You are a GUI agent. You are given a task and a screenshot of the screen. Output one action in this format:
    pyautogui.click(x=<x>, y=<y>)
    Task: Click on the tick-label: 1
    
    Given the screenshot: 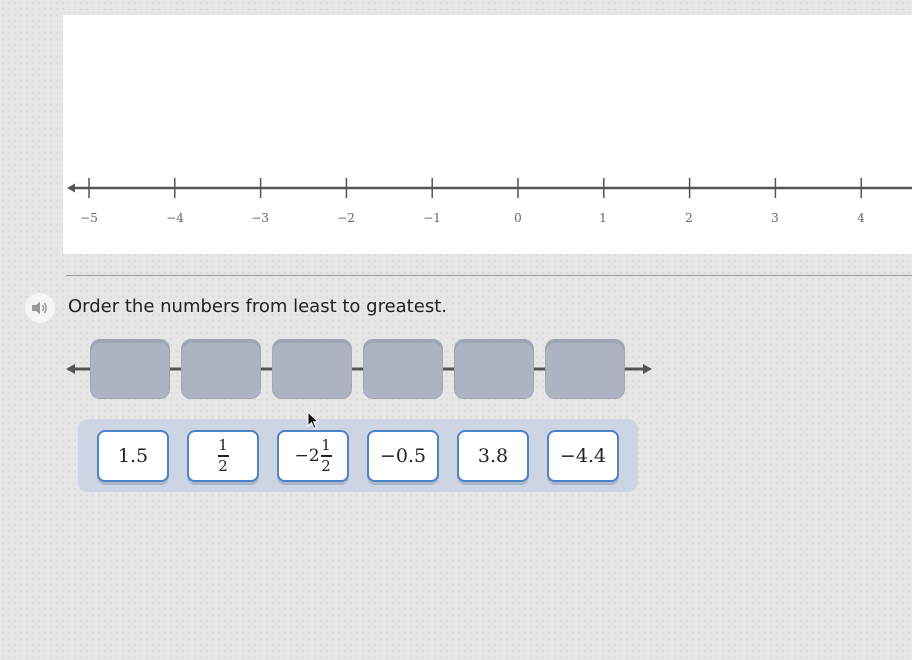 What is the action you would take?
    pyautogui.click(x=603, y=218)
    